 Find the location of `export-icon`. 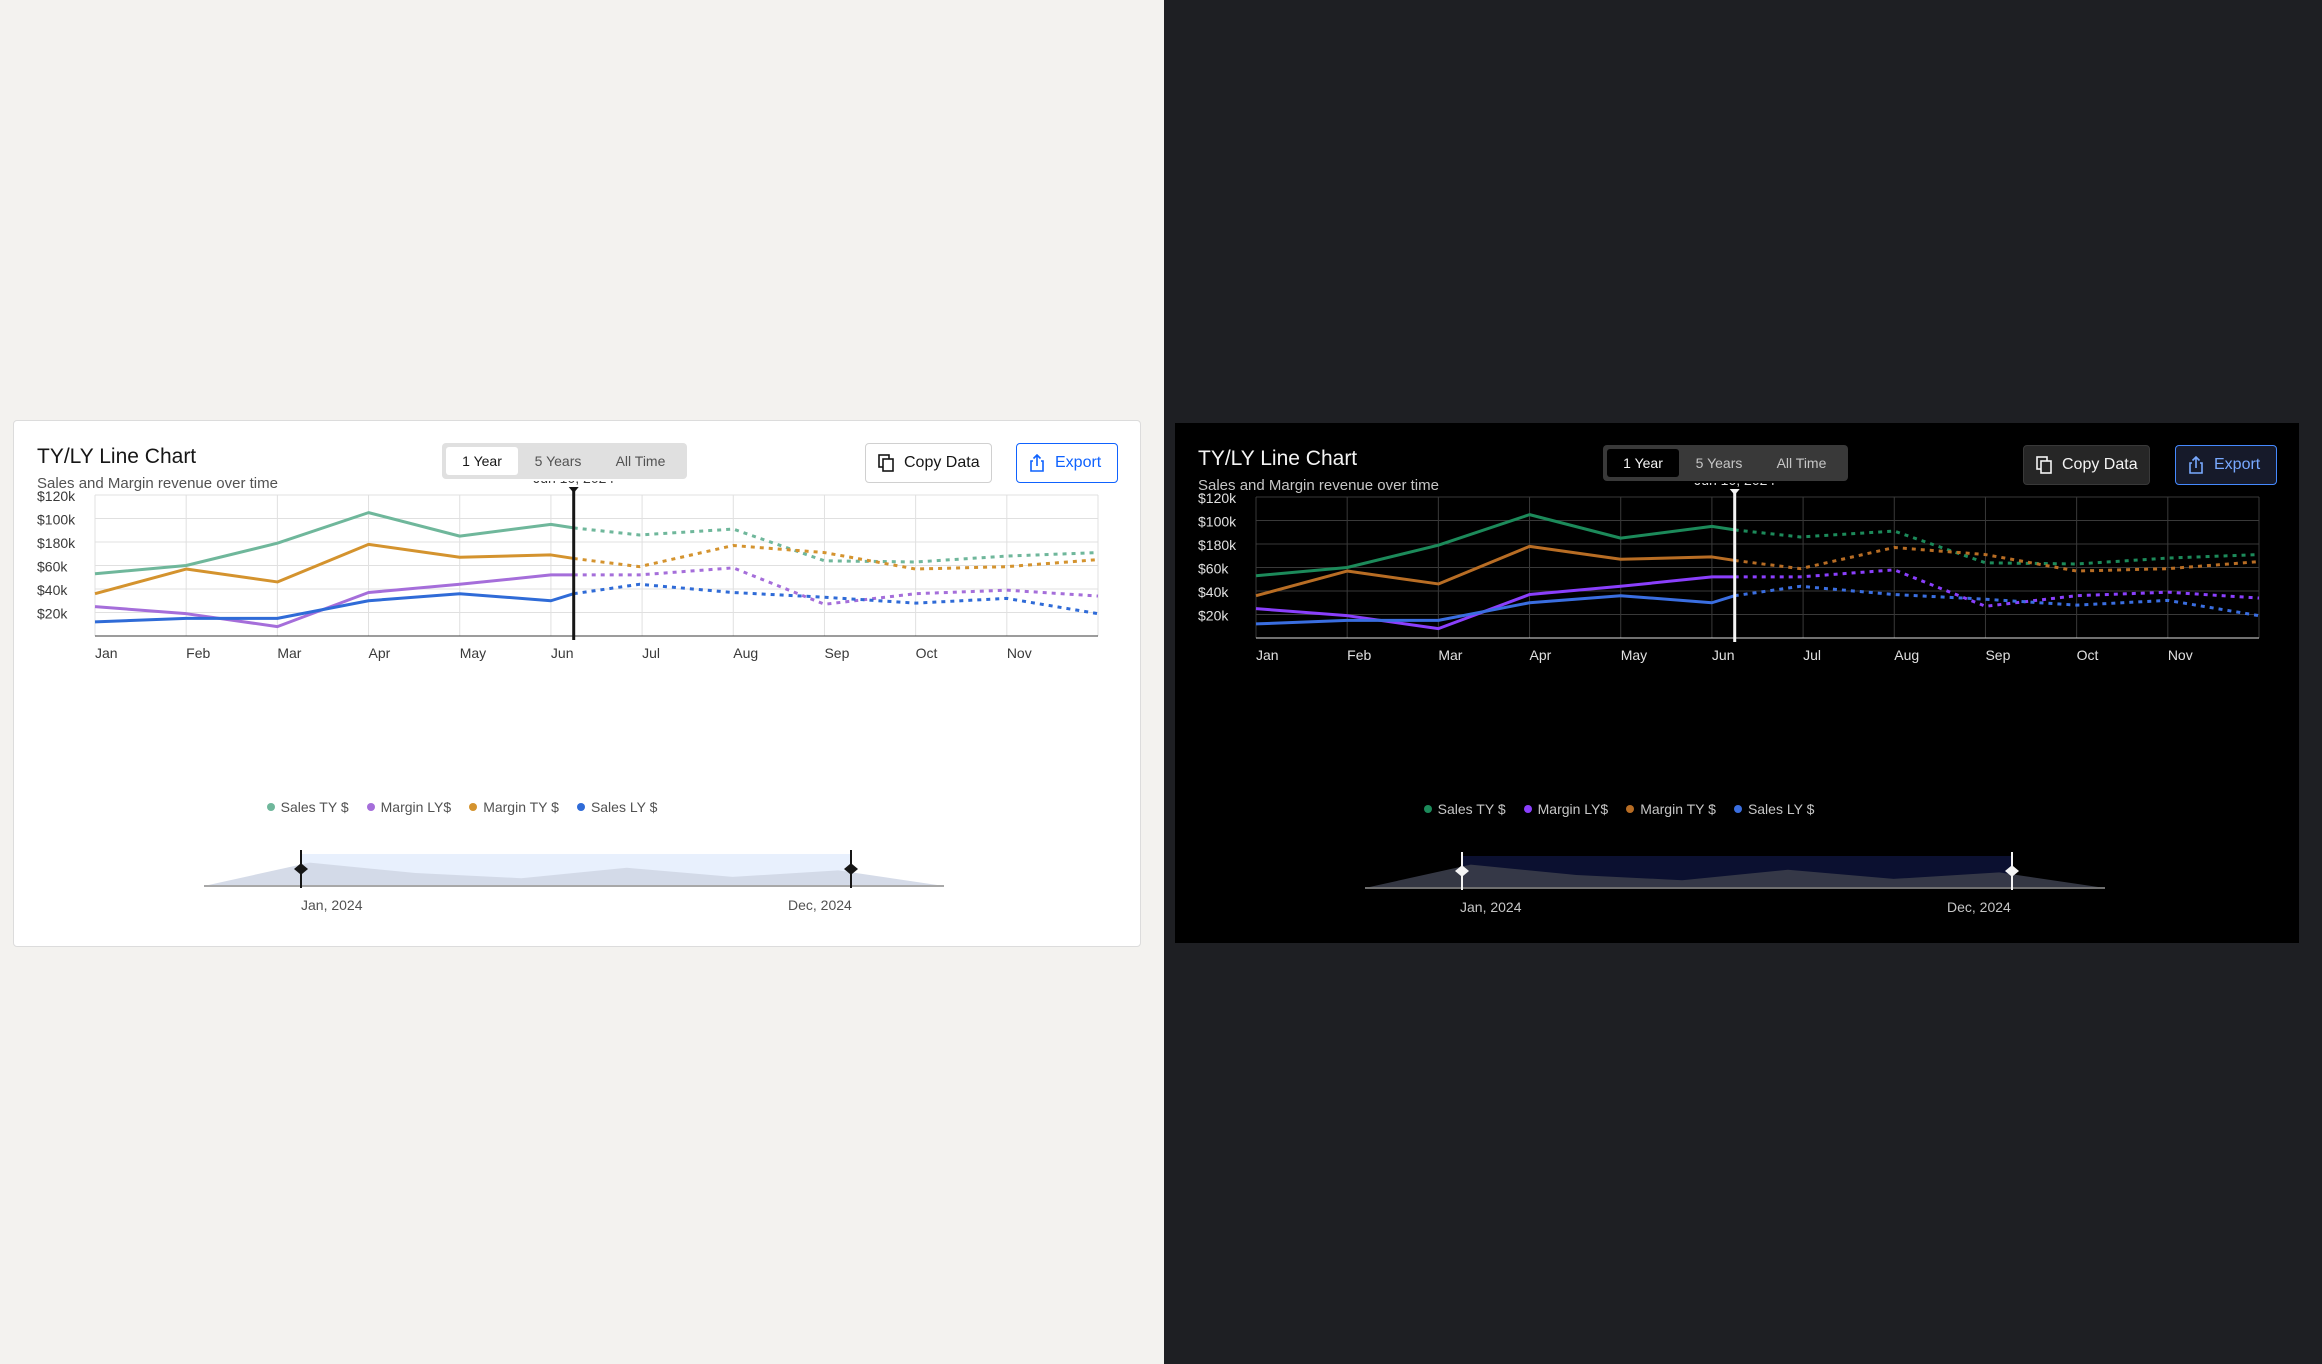

export-icon is located at coordinates (2196, 465).